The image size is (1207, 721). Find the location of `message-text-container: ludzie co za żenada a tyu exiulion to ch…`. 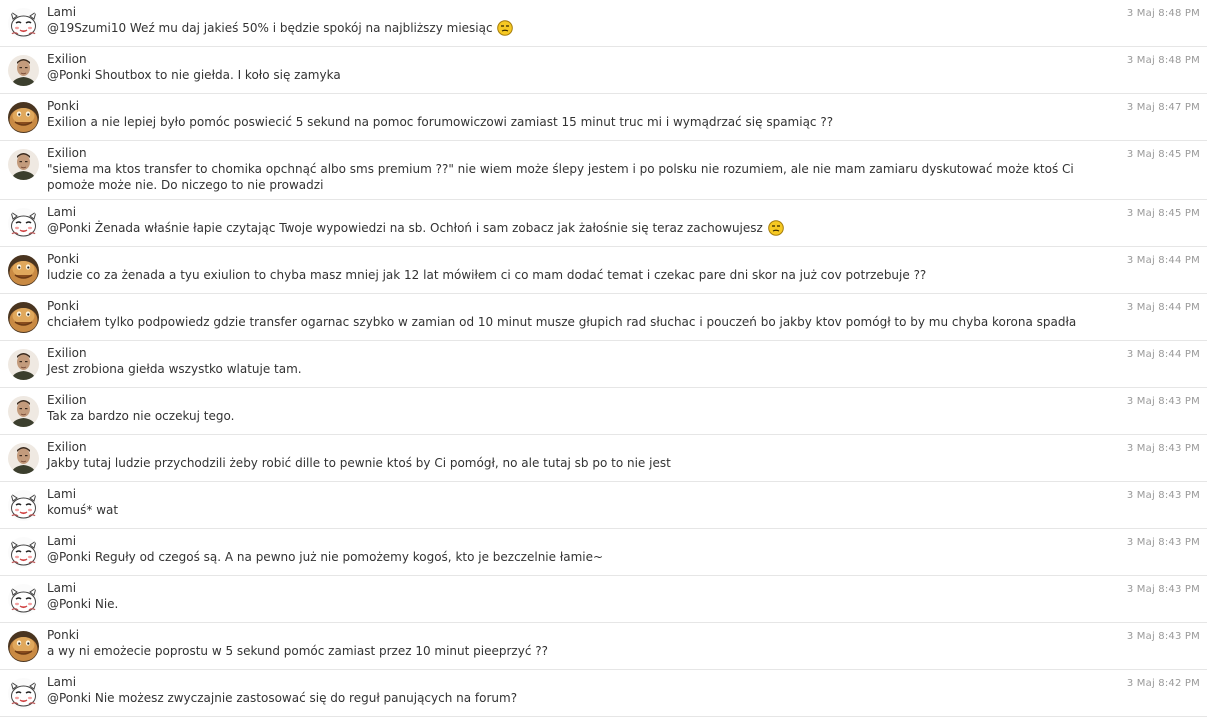

message-text-container: ludzie co za żenada a tyu exiulion to ch… is located at coordinates (572, 275).